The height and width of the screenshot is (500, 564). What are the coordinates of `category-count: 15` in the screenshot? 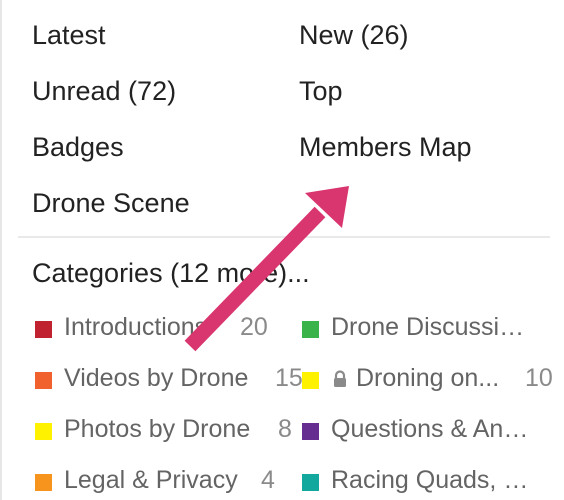 It's located at (289, 378).